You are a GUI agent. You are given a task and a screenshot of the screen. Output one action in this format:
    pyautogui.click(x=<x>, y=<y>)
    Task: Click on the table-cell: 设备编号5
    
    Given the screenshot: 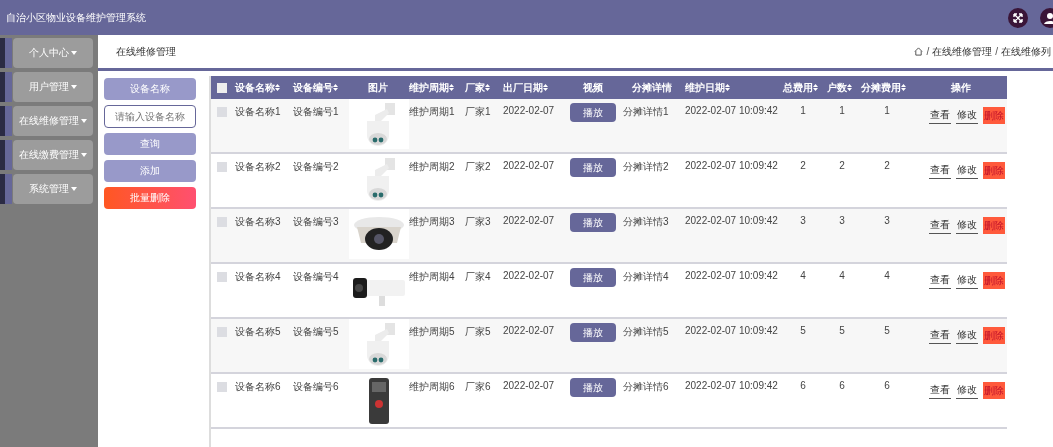 What is the action you would take?
    pyautogui.click(x=316, y=331)
    